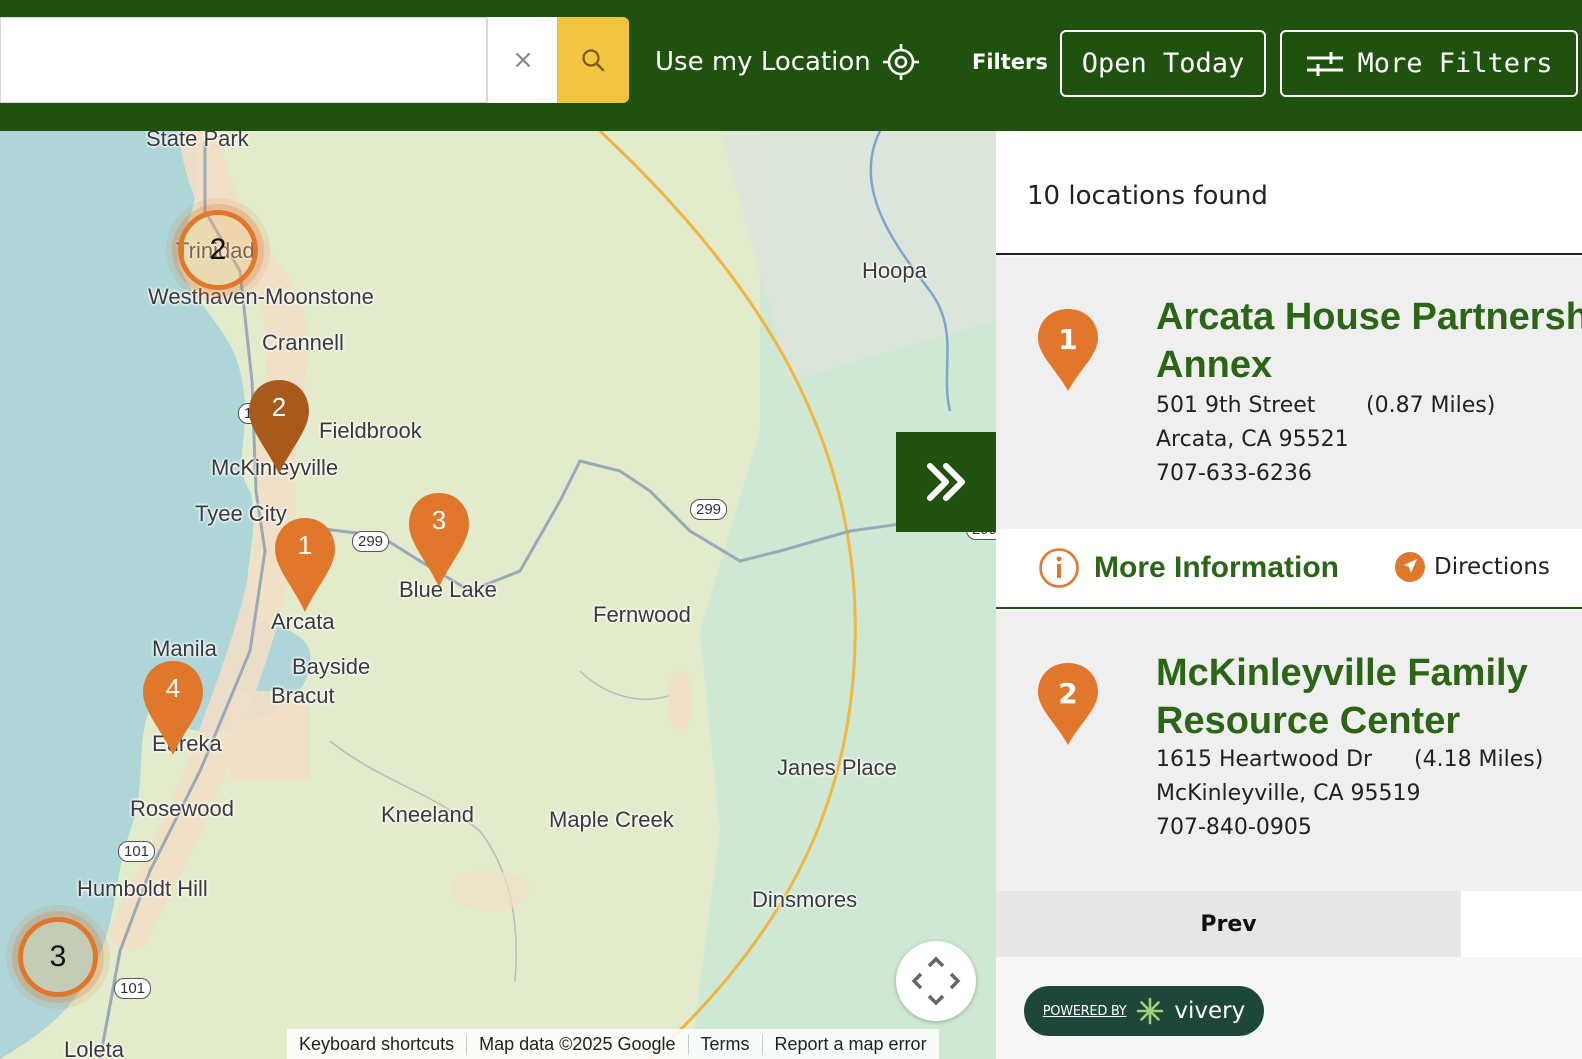 This screenshot has height=1059, width=1582. What do you see at coordinates (1210, 1011) in the screenshot?
I see `brand-name: vivery` at bounding box center [1210, 1011].